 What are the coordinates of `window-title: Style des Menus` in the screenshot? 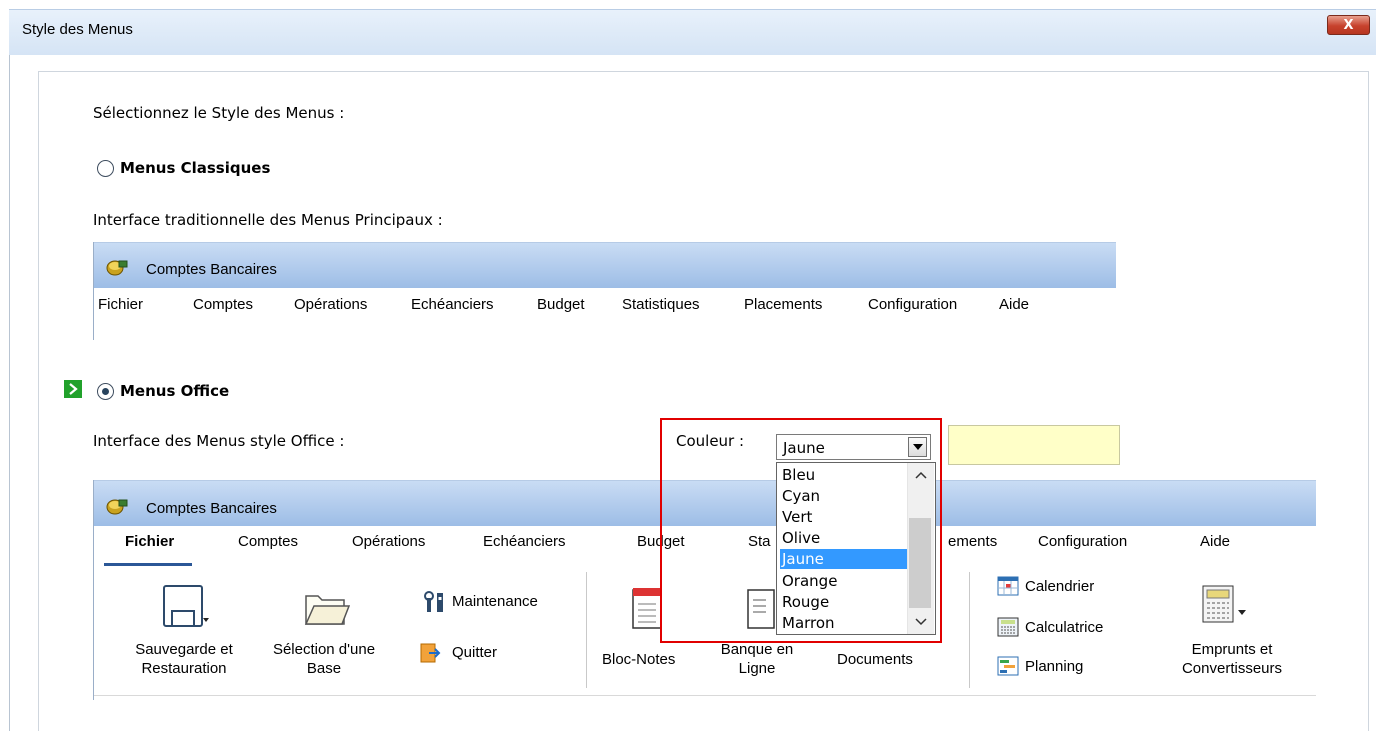 It's located at (77, 29).